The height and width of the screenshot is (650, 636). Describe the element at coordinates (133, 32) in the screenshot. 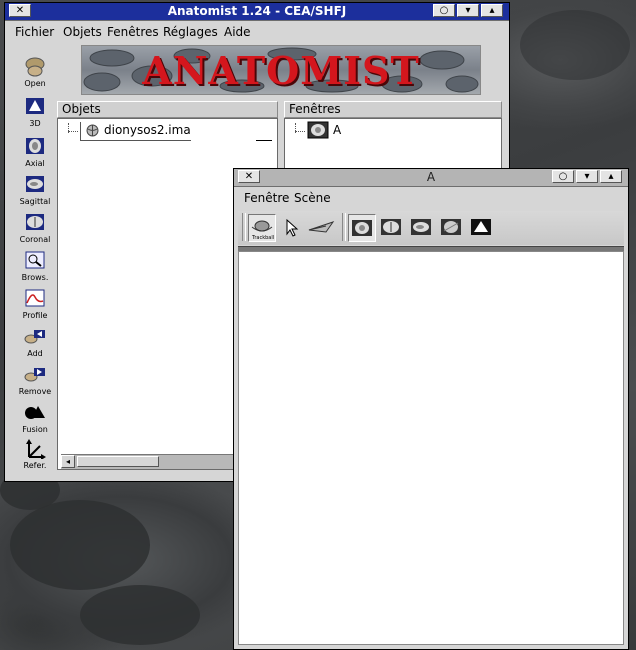

I see `menu-fenetres: Fenêtres` at that location.